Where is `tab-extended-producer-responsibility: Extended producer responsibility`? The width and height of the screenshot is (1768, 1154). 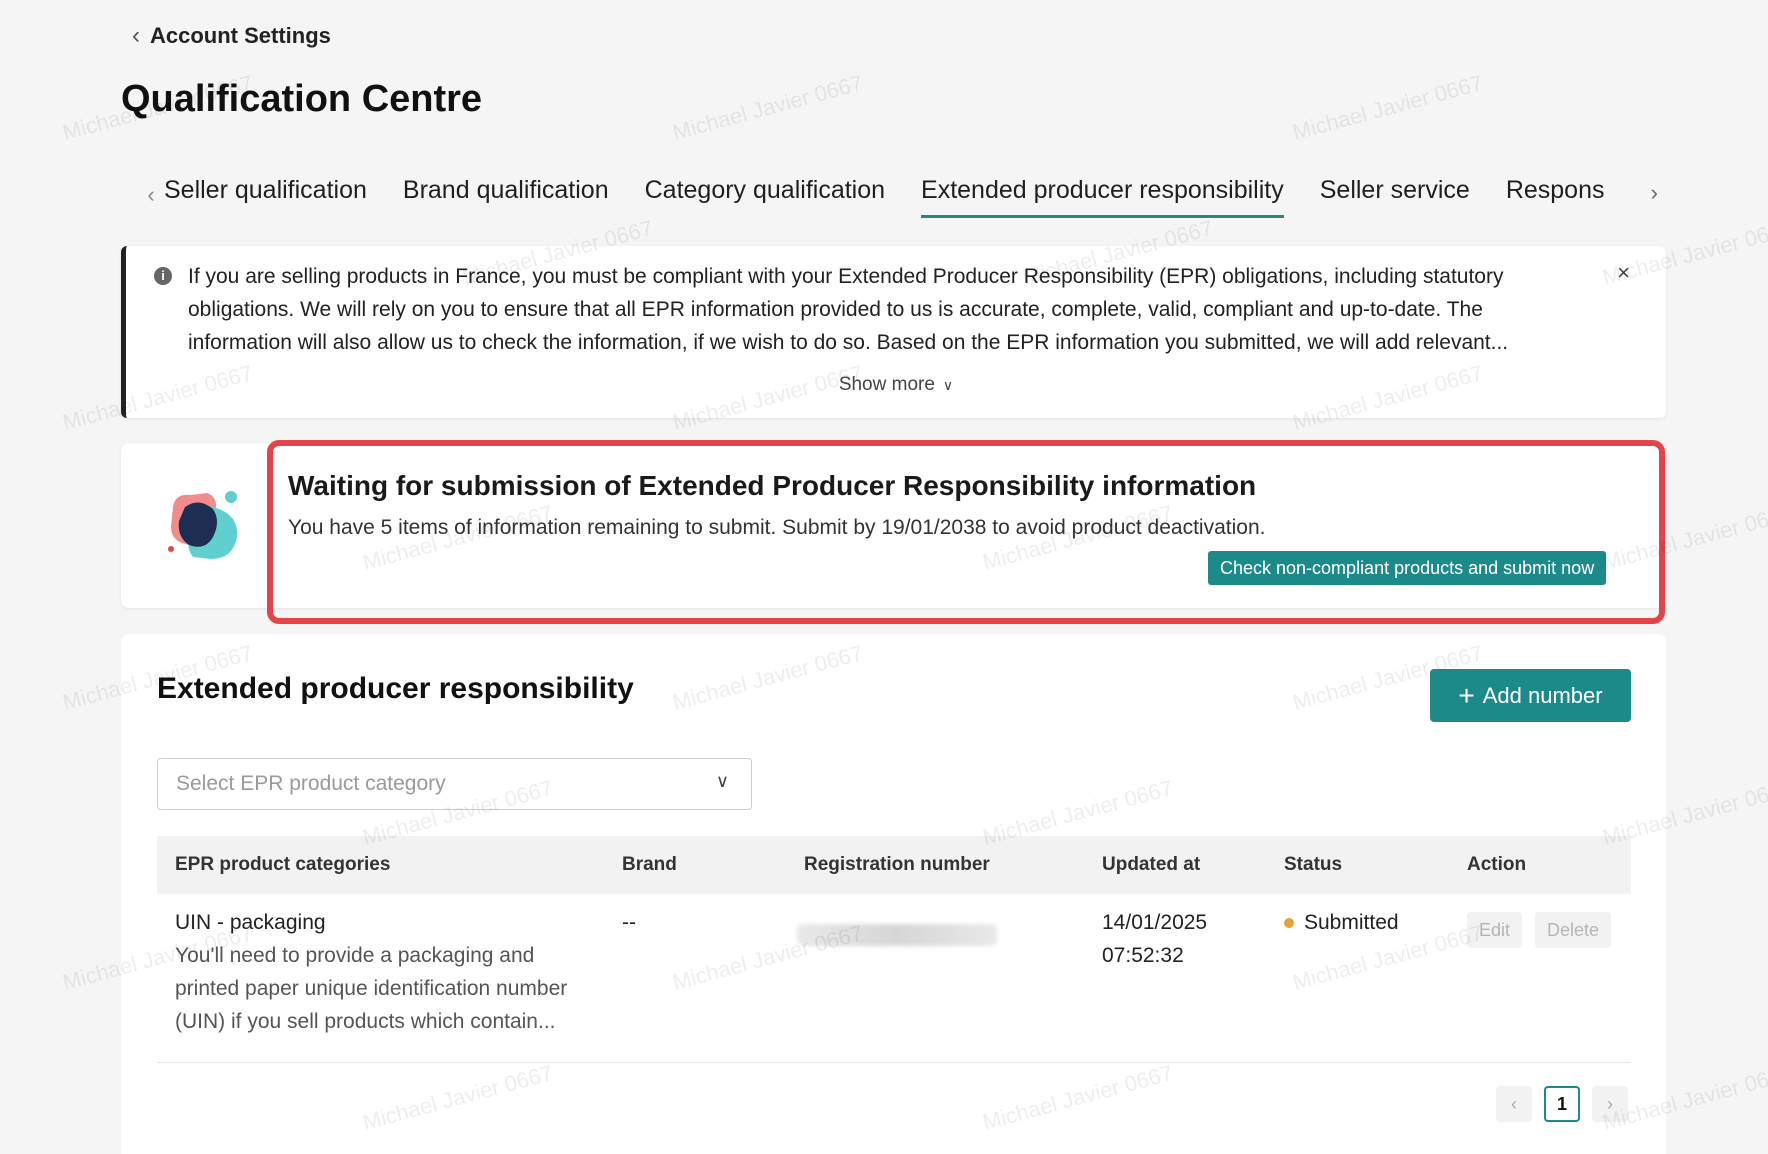 tab-extended-producer-responsibility: Extended producer responsibility is located at coordinates (1102, 197).